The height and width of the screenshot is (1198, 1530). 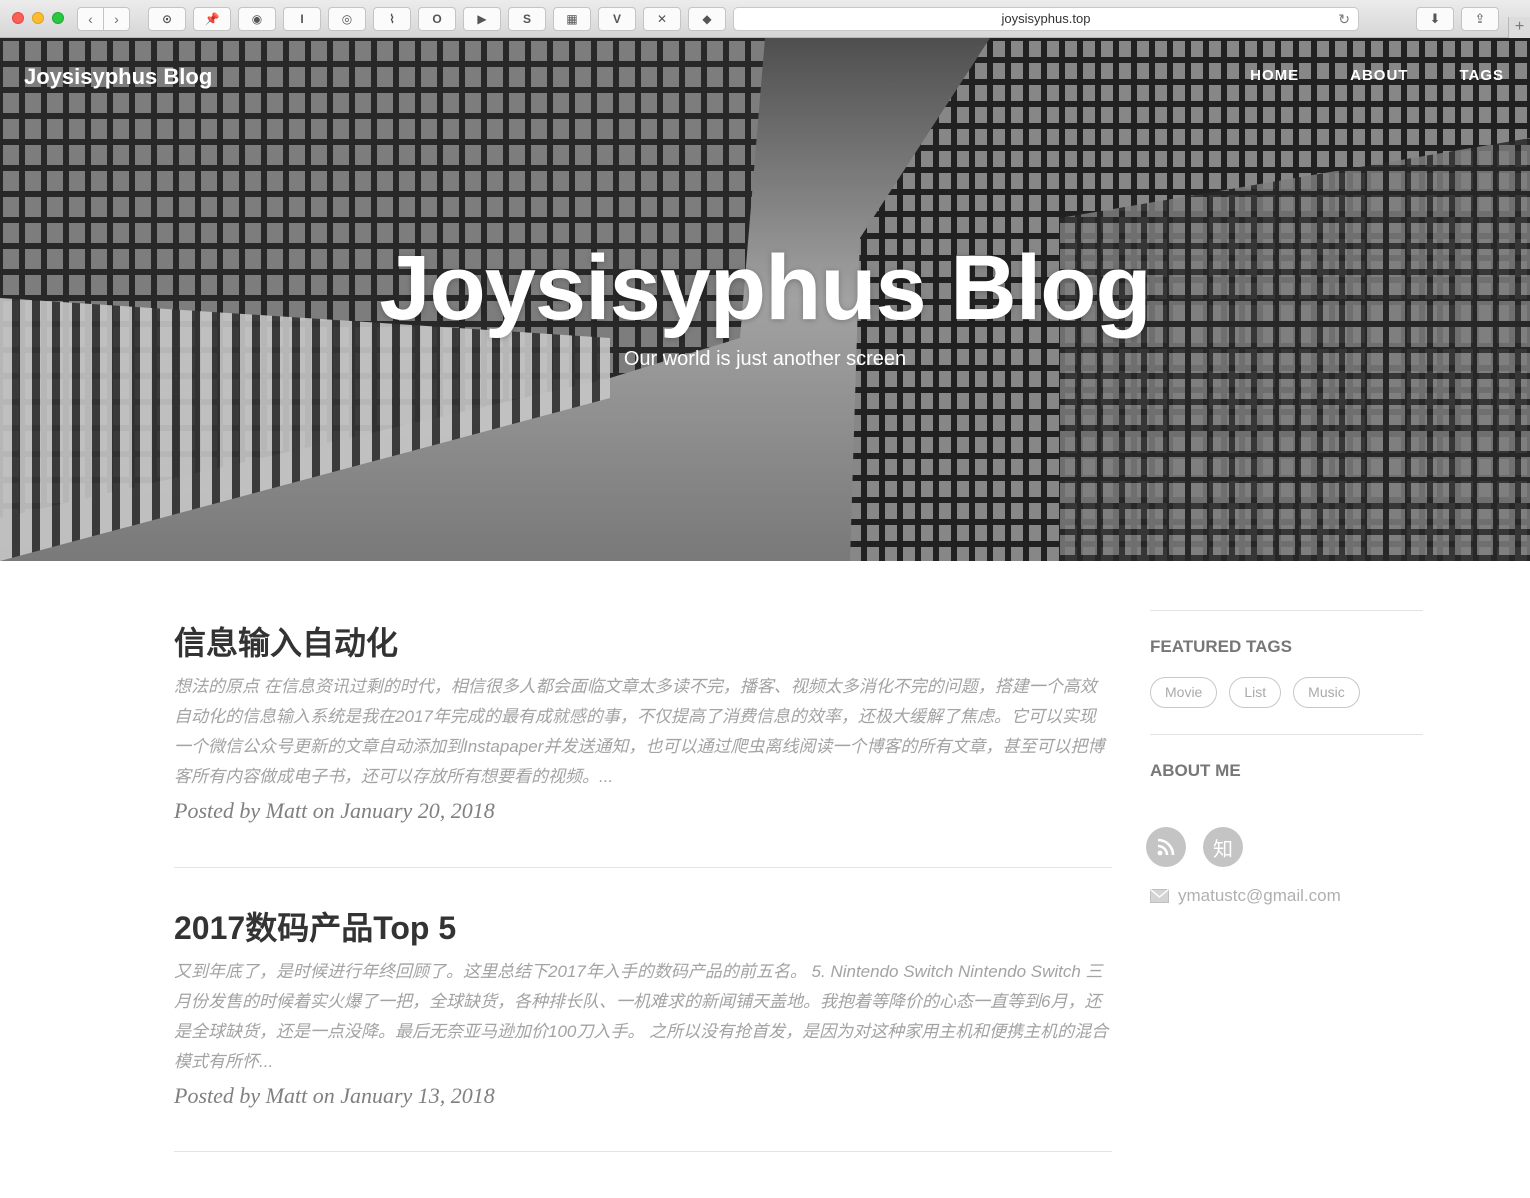 I want to click on share-icon: ⇪, so click(x=1480, y=18).